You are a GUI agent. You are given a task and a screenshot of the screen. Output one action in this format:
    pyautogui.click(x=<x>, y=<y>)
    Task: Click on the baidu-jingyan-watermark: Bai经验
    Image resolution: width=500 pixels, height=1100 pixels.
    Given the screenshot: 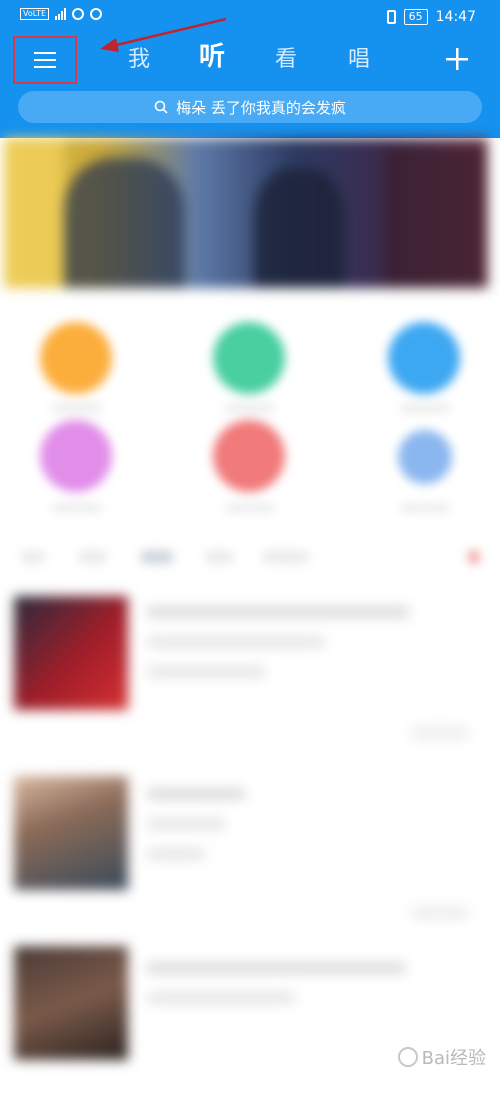 What is the action you would take?
    pyautogui.click(x=441, y=1057)
    